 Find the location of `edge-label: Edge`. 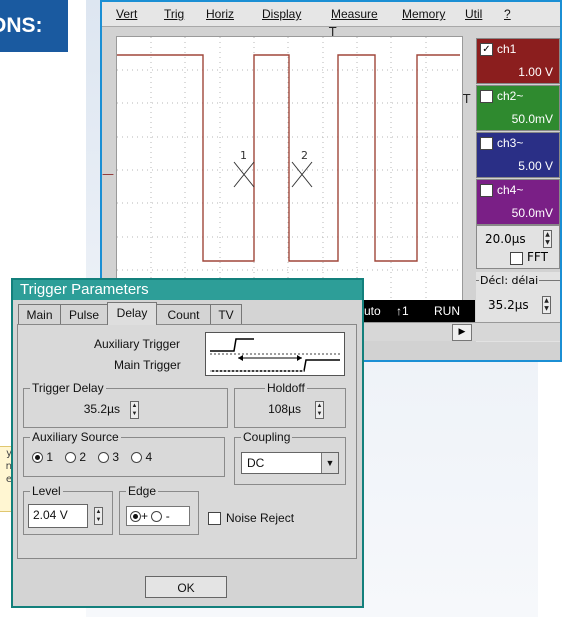

edge-label: Edge is located at coordinates (142, 491).